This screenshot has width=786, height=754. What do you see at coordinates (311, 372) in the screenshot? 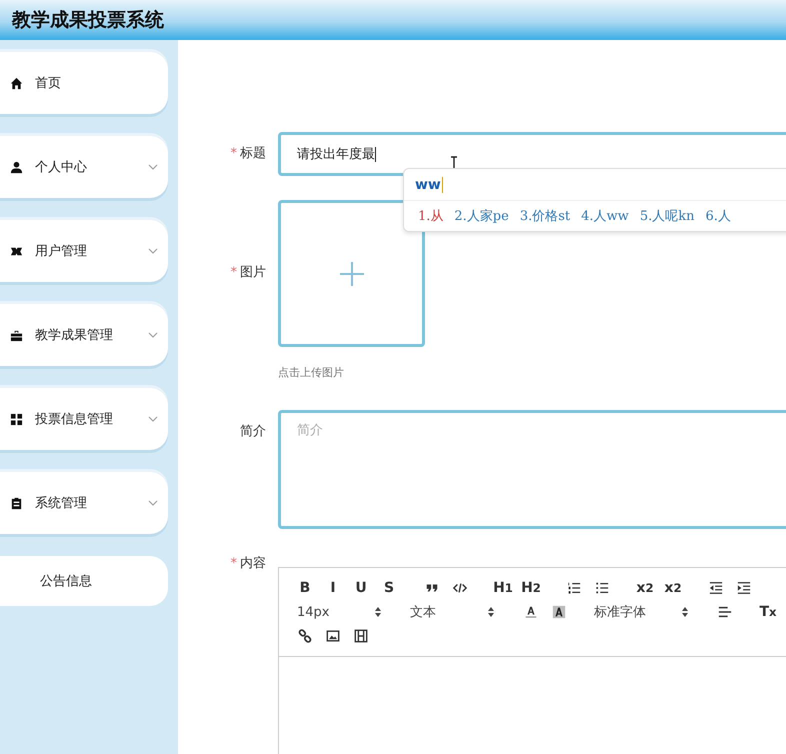
I see `upload-hint: 点击上传图片` at bounding box center [311, 372].